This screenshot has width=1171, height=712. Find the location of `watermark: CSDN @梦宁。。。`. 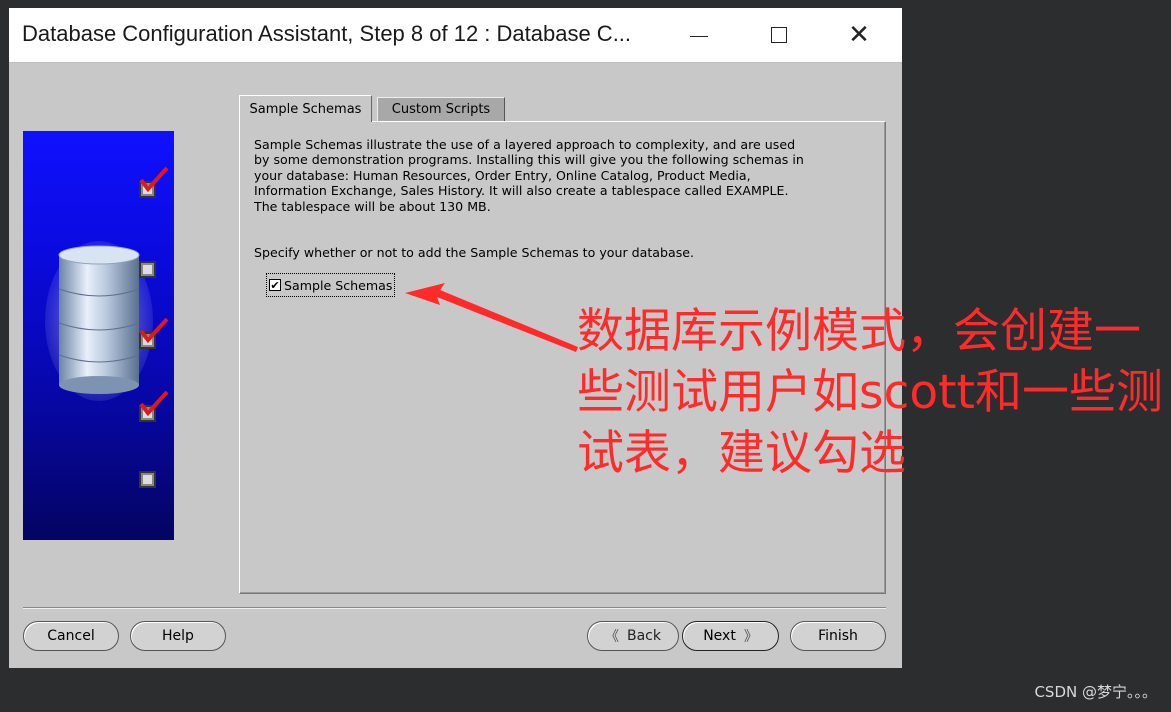

watermark: CSDN @梦宁。。。 is located at coordinates (1095, 692).